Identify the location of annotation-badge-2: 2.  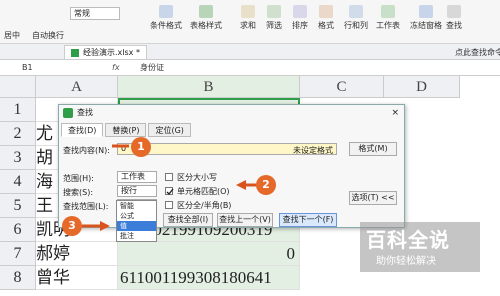
(266, 185).